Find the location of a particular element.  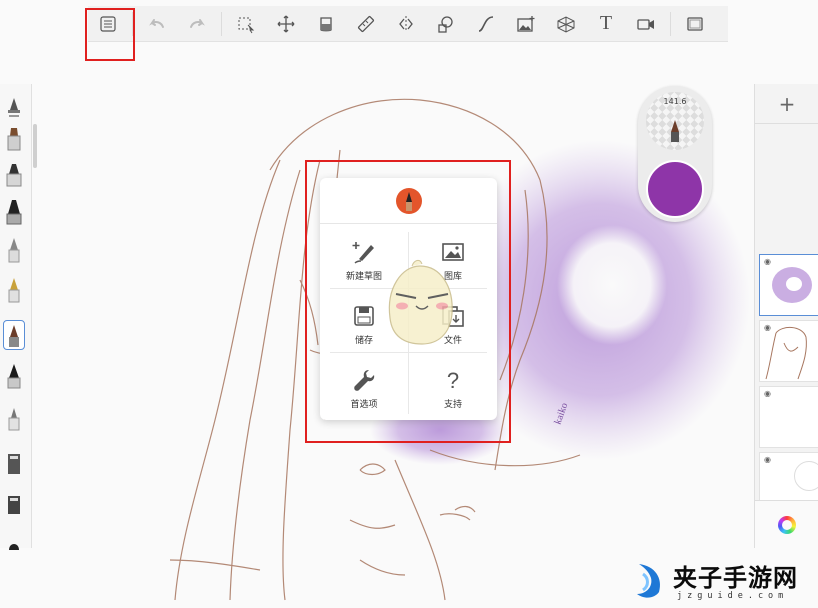

color-editor-button is located at coordinates (786, 524).